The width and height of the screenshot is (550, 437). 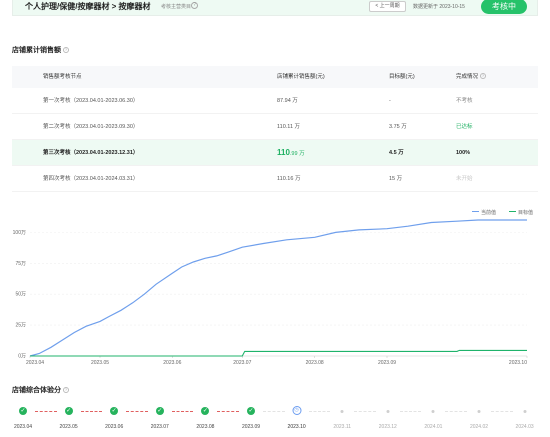 I want to click on timeline-month-label: 2023.09, so click(x=251, y=427).